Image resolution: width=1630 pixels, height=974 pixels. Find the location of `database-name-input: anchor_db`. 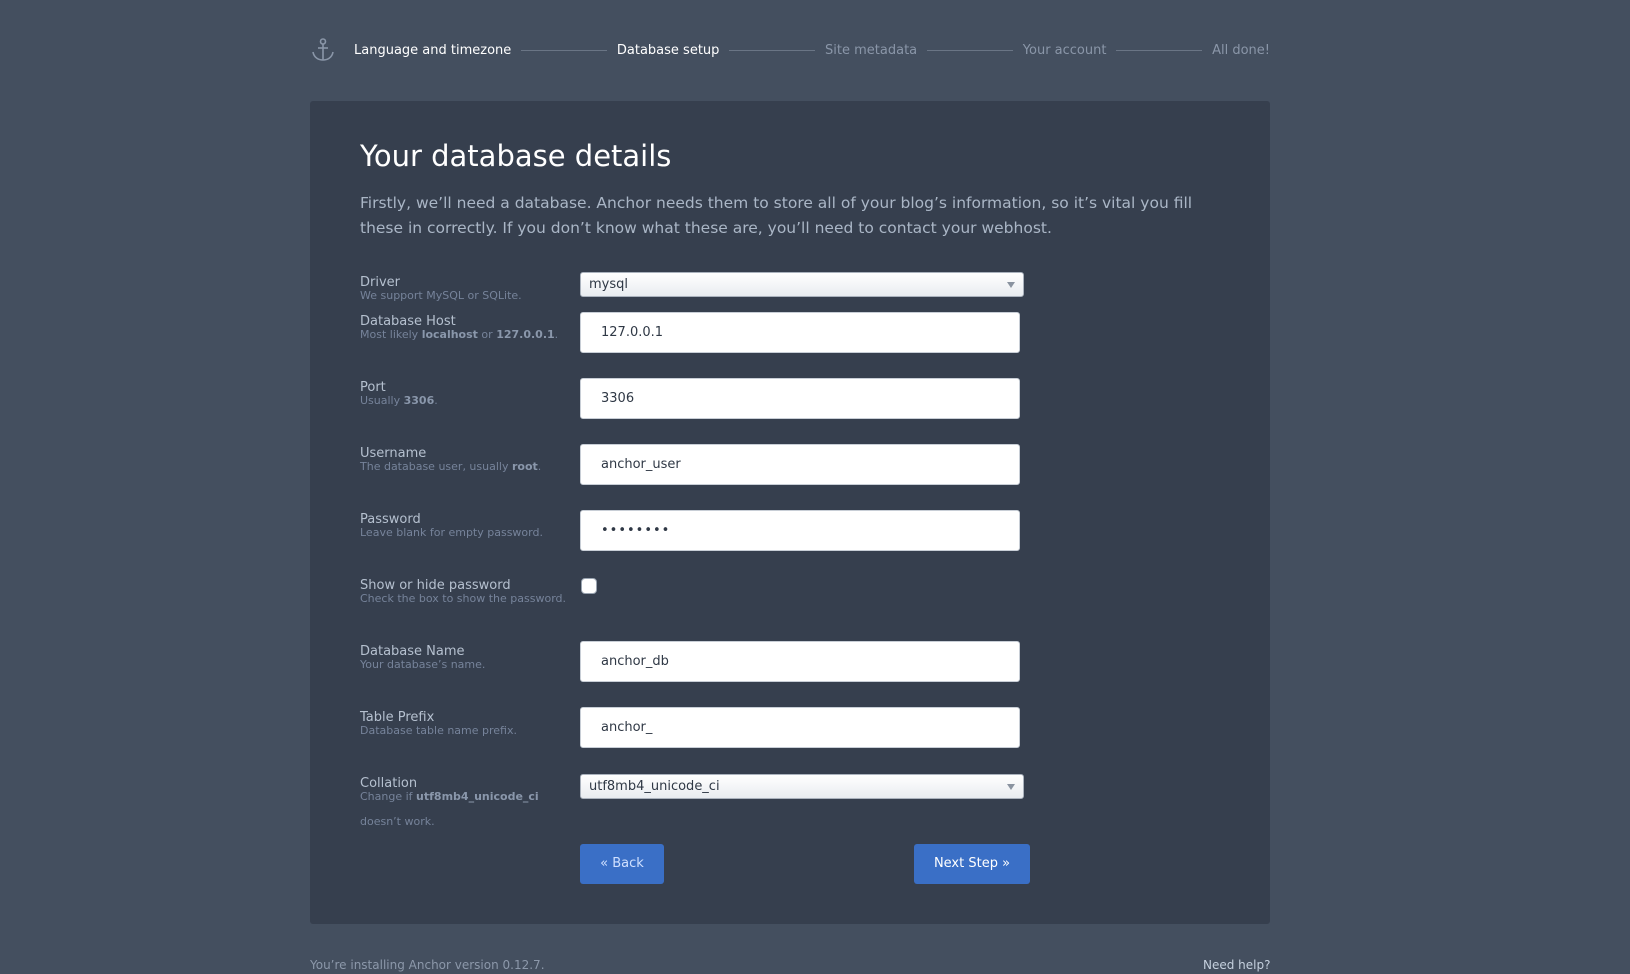

database-name-input: anchor_db is located at coordinates (800, 661).